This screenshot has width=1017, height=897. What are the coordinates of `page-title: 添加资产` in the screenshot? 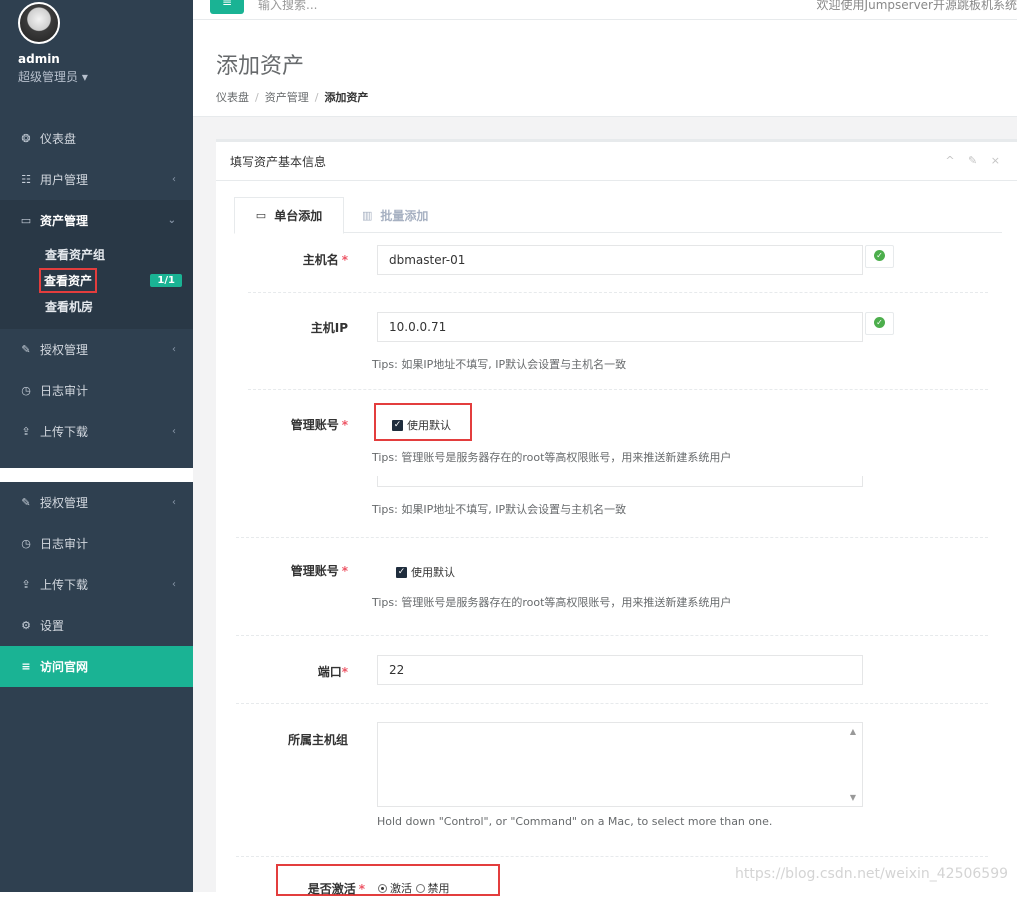 It's located at (260, 66).